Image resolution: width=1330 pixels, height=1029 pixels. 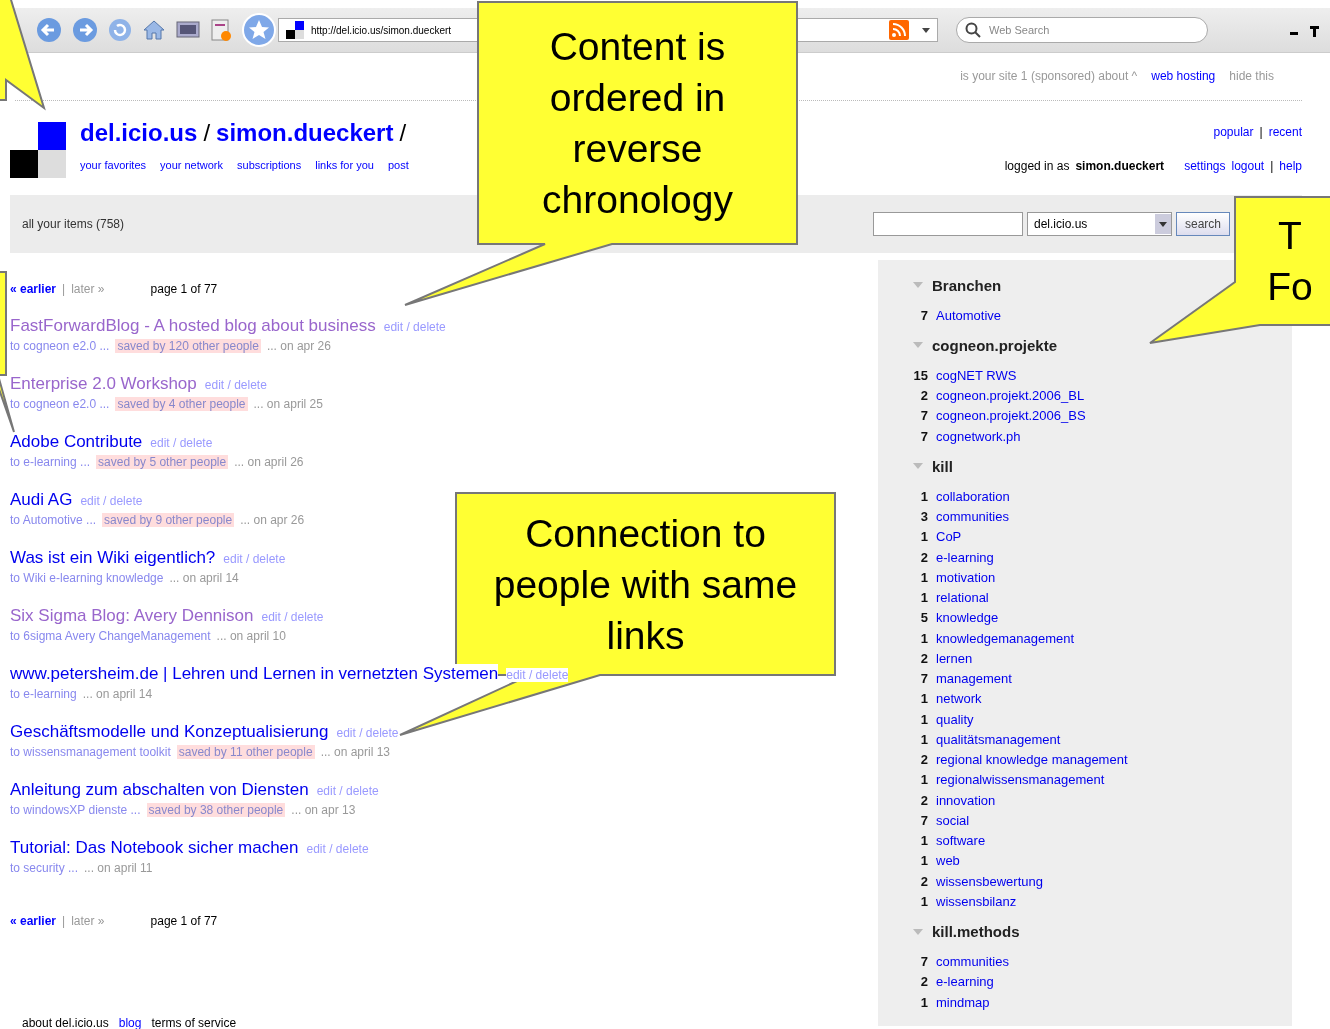 What do you see at coordinates (191, 165) in the screenshot?
I see `nav-link: your network` at bounding box center [191, 165].